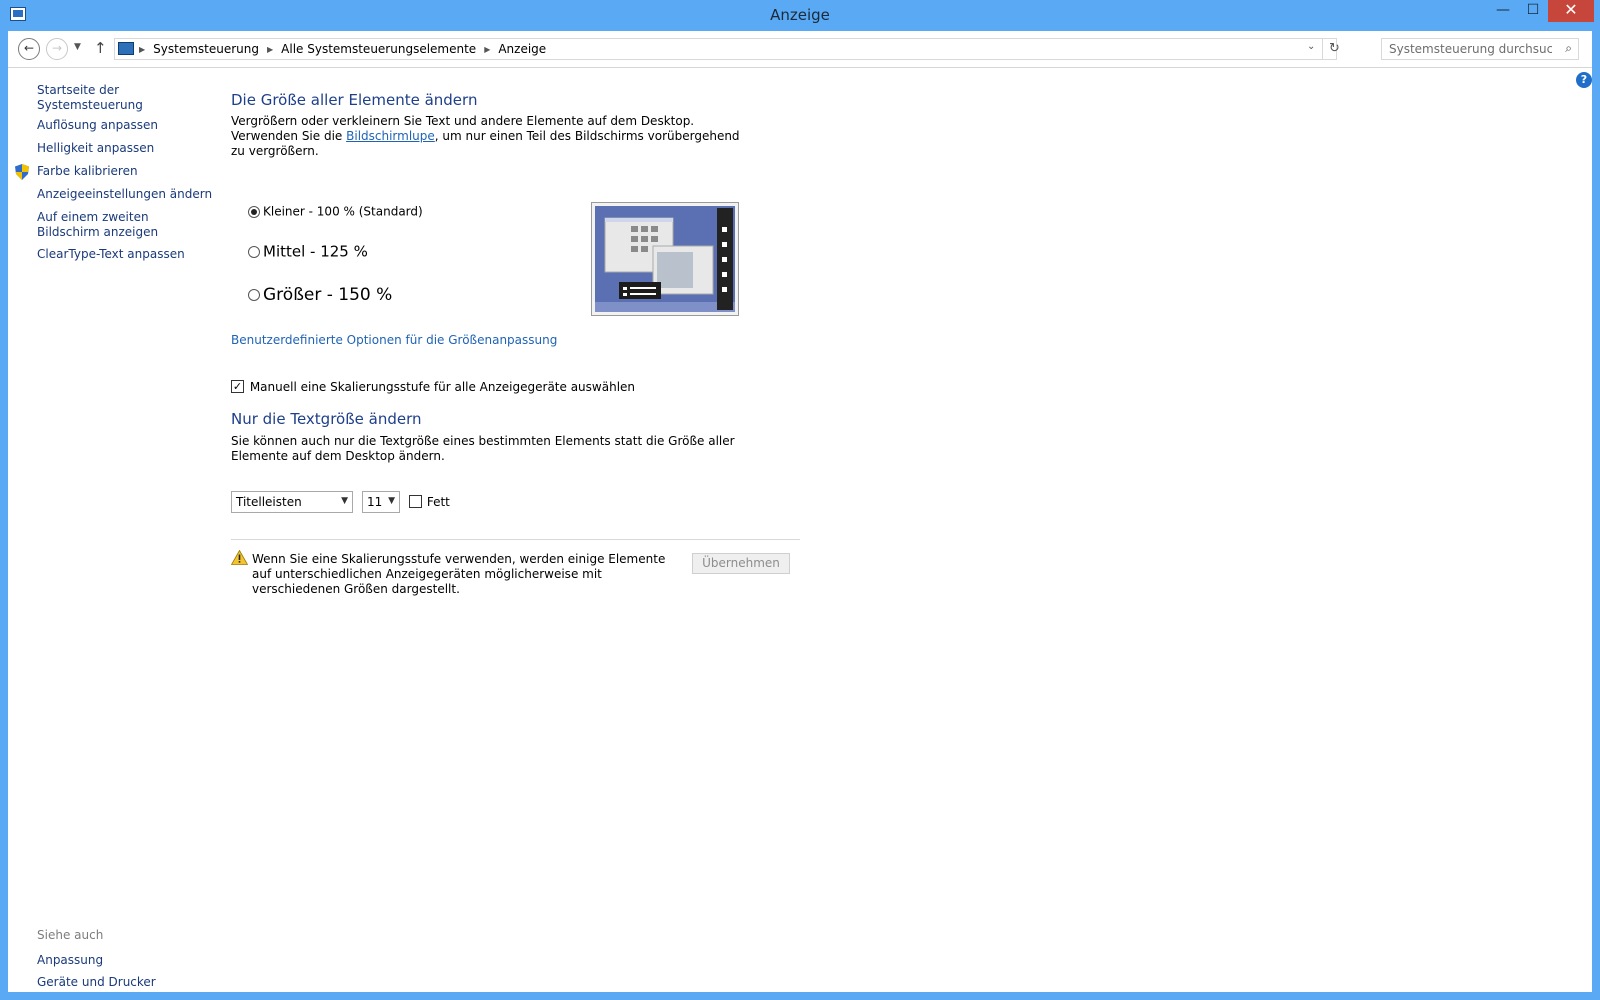 The height and width of the screenshot is (1000, 1600). What do you see at coordinates (239, 557) in the screenshot?
I see `warning-icon` at bounding box center [239, 557].